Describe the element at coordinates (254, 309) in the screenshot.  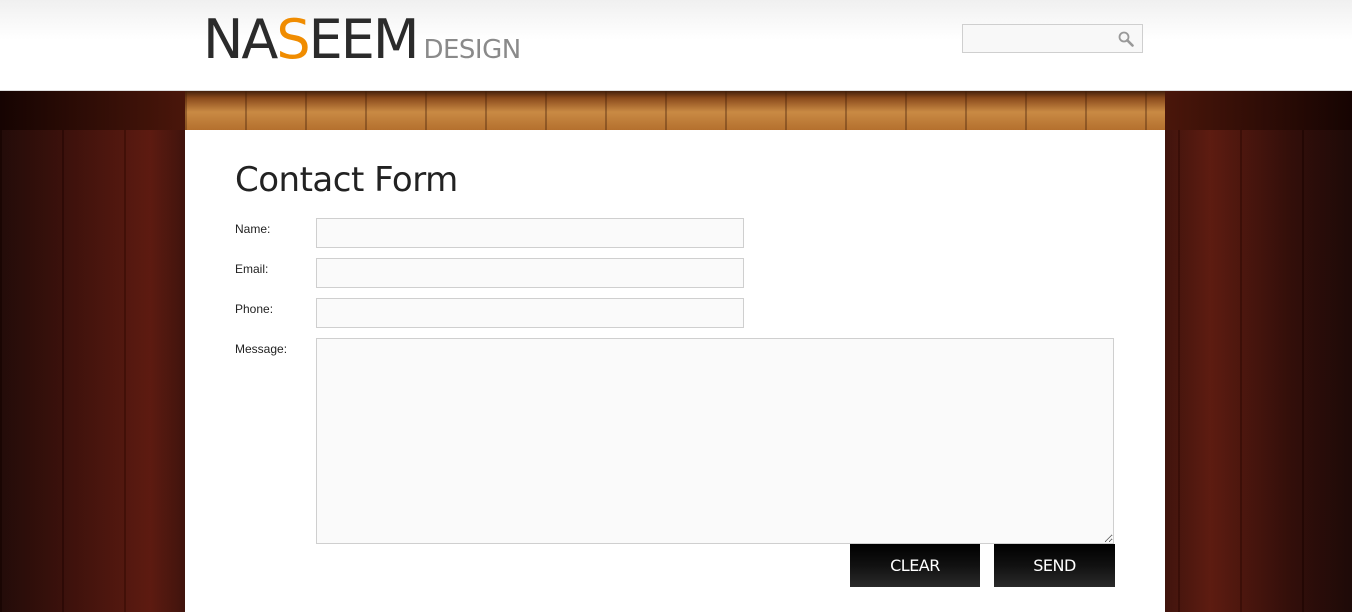
I see `phone-label: Phone:` at that location.